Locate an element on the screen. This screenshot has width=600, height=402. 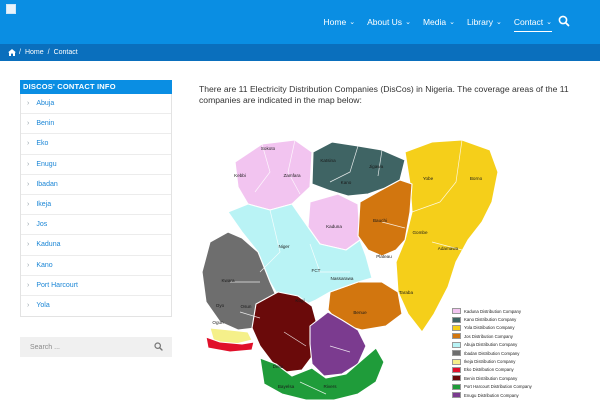
nav-media: Media ⌄ is located at coordinates (439, 22).